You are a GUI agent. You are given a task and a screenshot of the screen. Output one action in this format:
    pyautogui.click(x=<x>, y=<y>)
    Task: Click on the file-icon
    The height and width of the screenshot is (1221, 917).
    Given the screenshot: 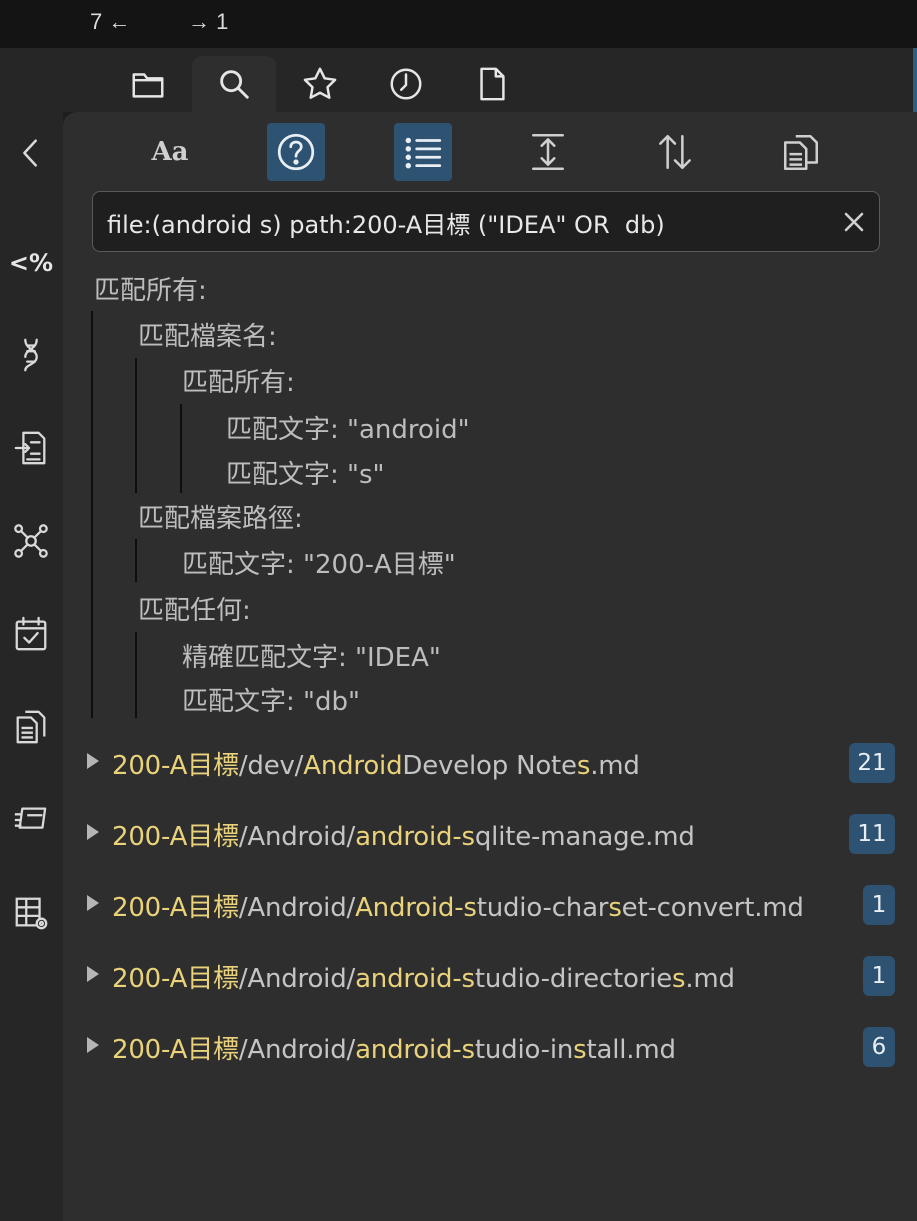 What is the action you would take?
    pyautogui.click(x=492, y=84)
    